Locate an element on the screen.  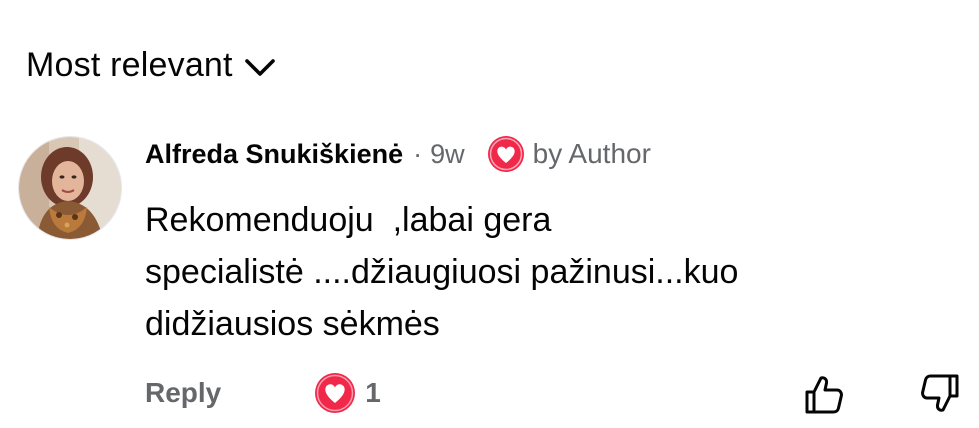
thumbs-up-icon is located at coordinates (824, 394).